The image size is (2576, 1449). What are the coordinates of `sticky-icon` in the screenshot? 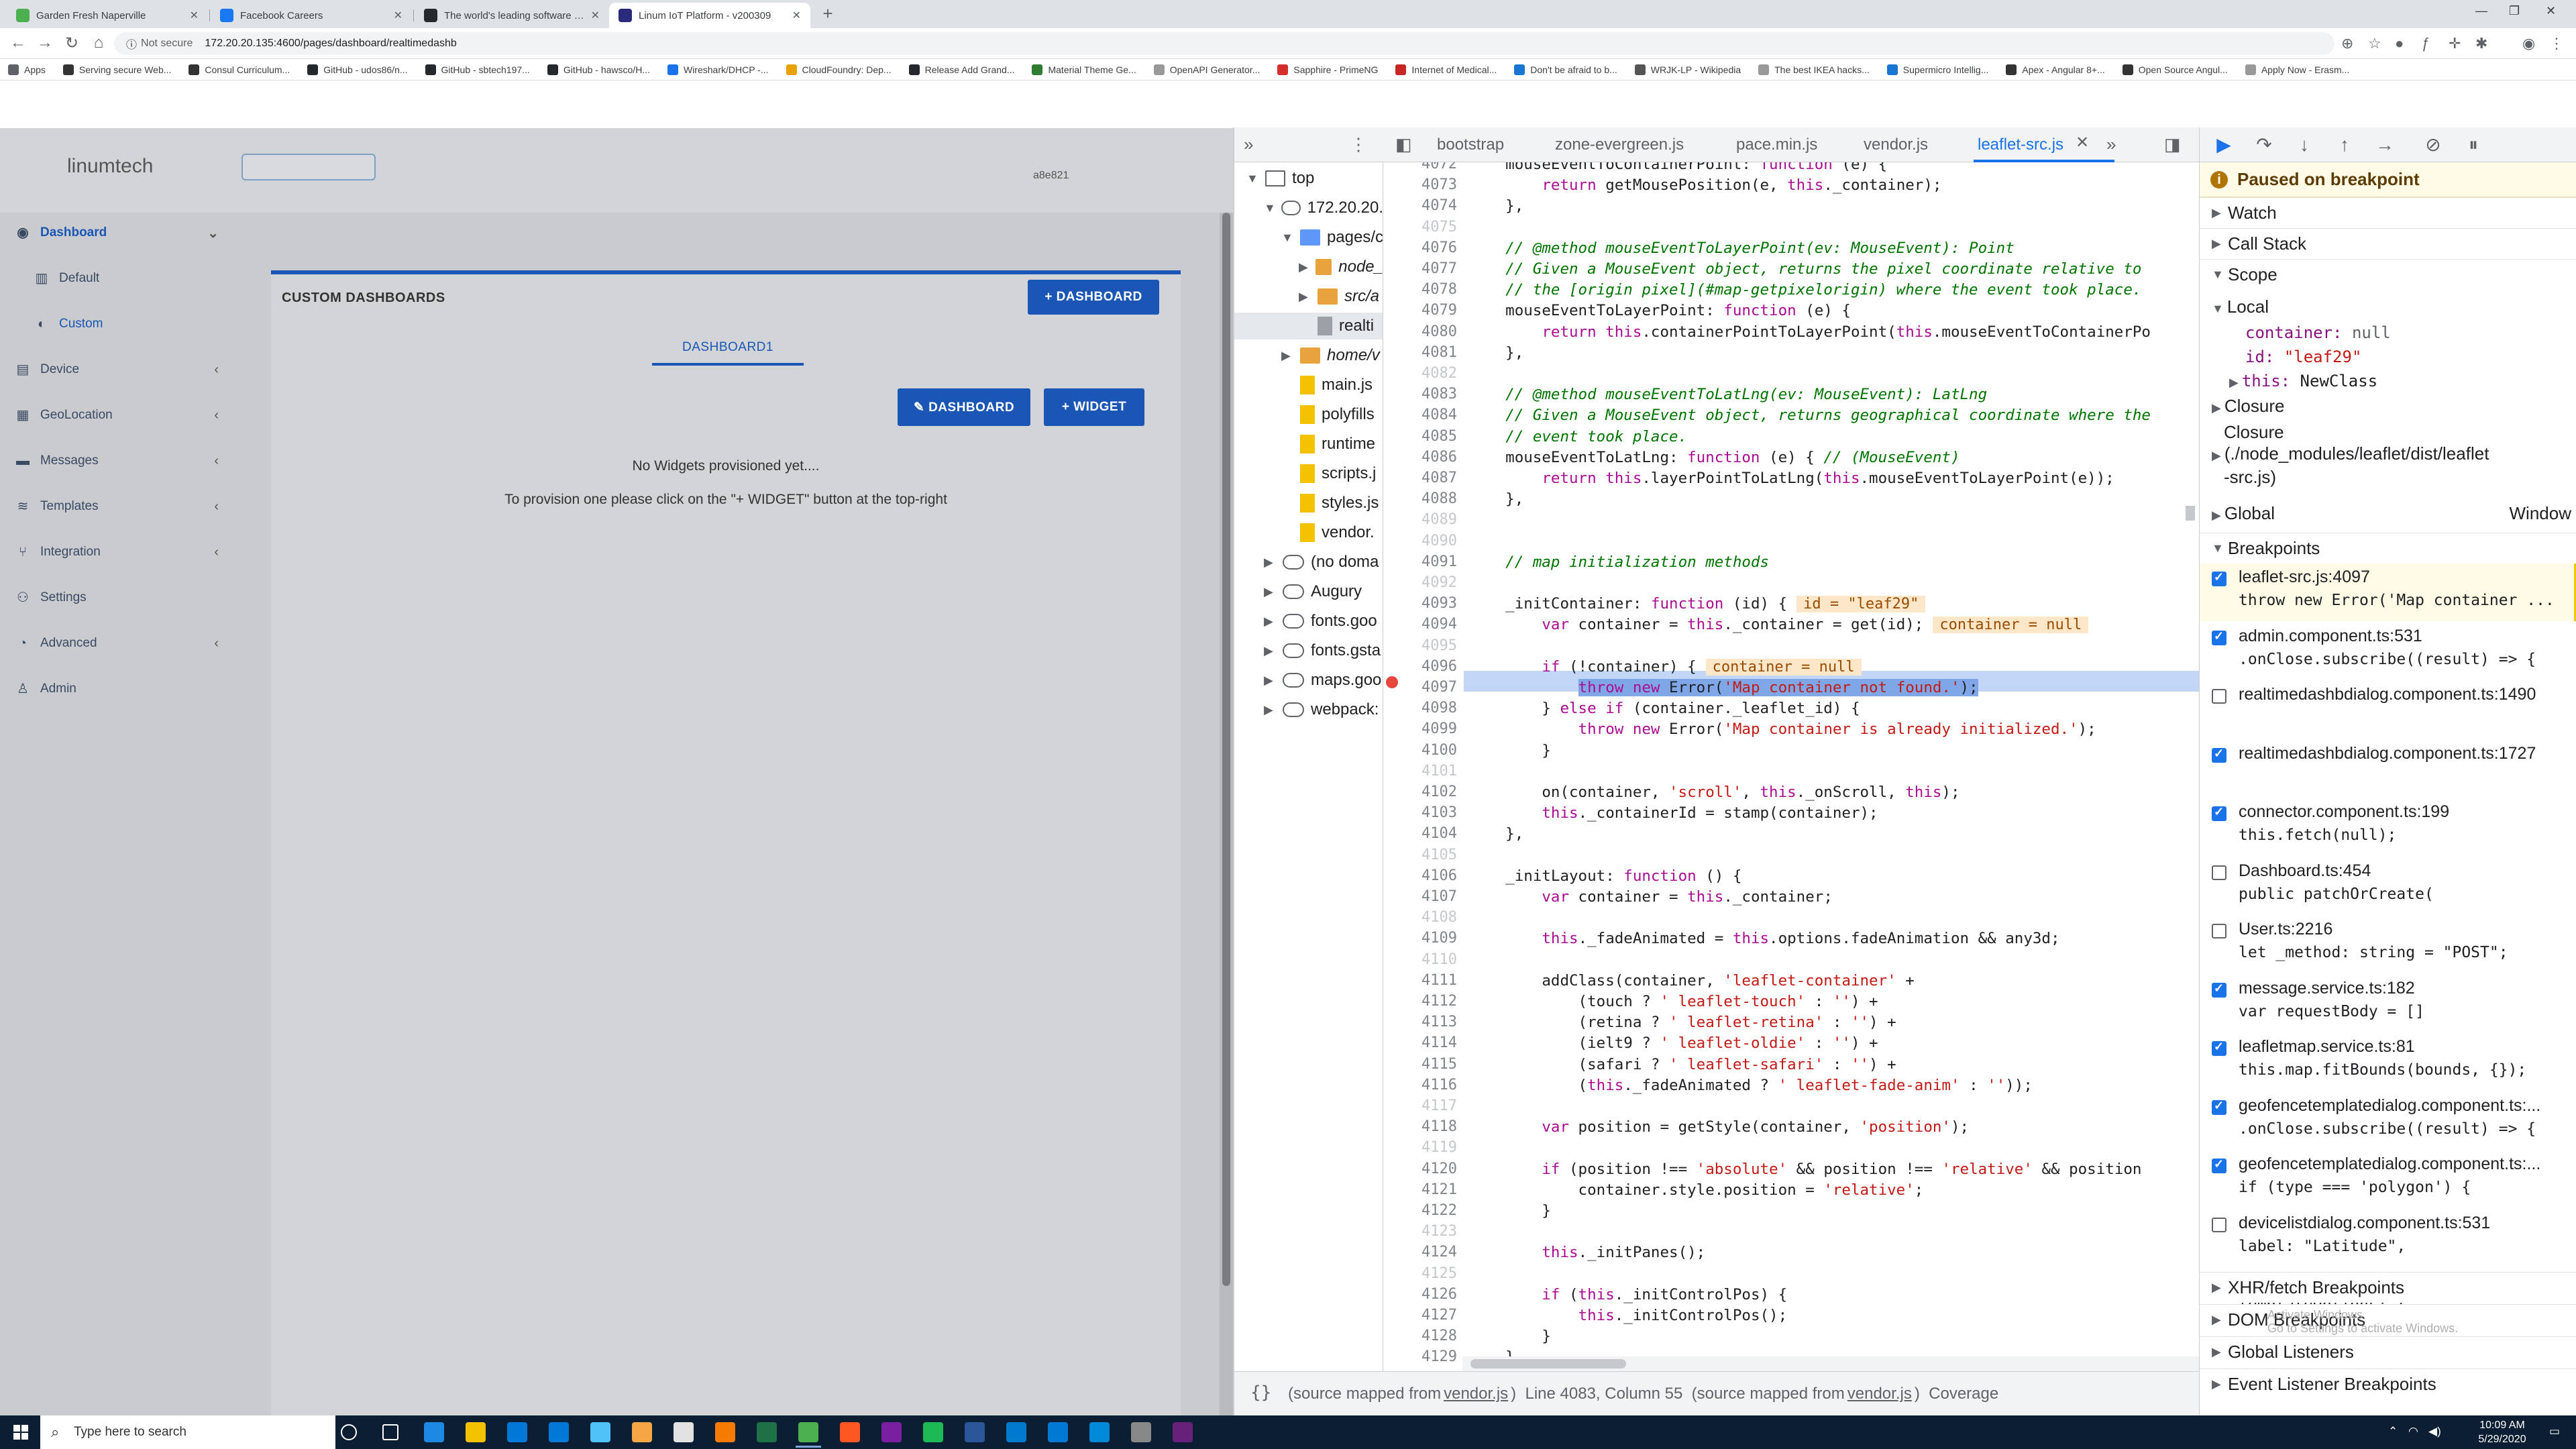 It's located at (684, 1432).